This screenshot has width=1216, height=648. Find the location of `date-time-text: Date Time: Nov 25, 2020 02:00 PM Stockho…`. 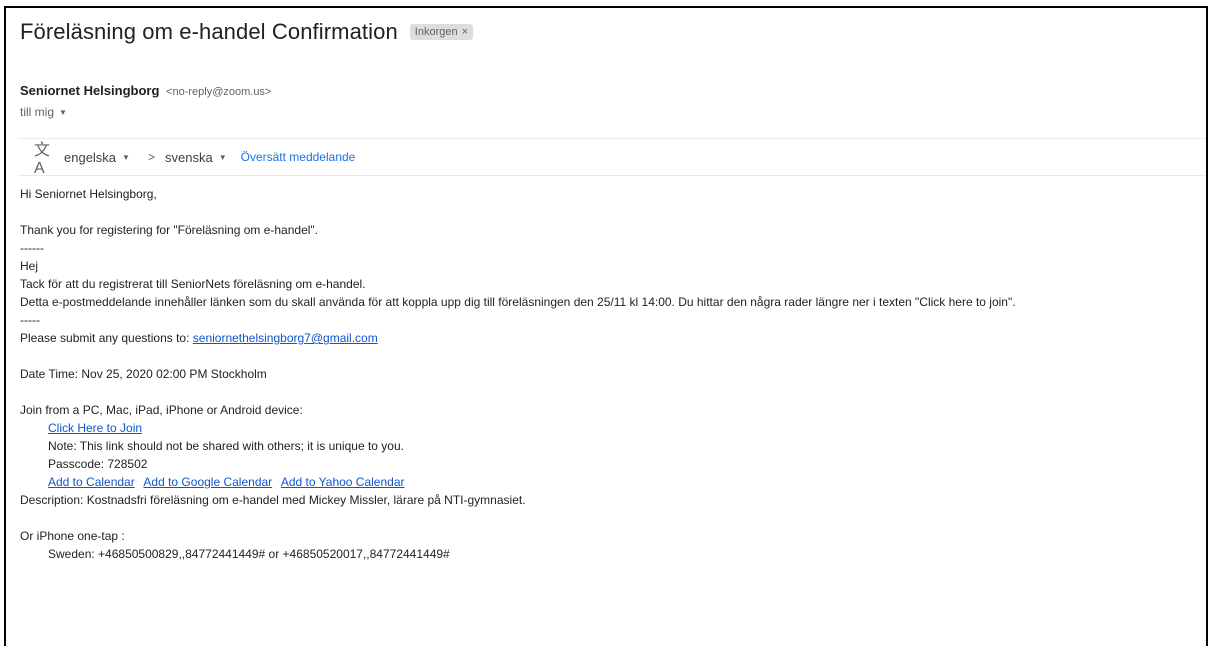

date-time-text: Date Time: Nov 25, 2020 02:00 PM Stockho… is located at coordinates (143, 374).